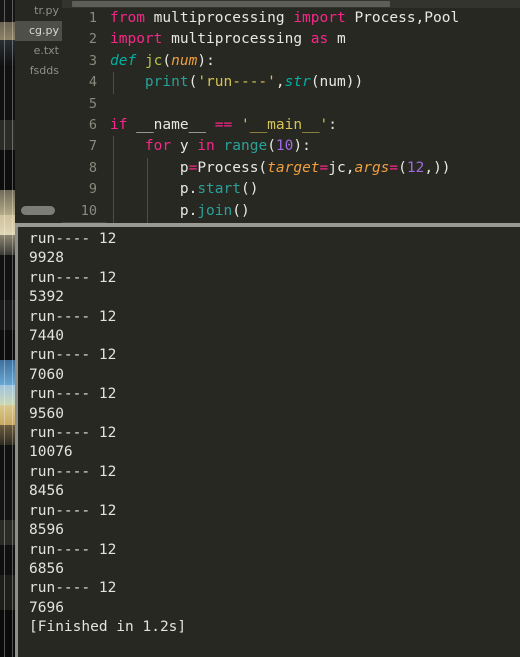  What do you see at coordinates (46, 530) in the screenshot?
I see `console-output-line: 8596` at bounding box center [46, 530].